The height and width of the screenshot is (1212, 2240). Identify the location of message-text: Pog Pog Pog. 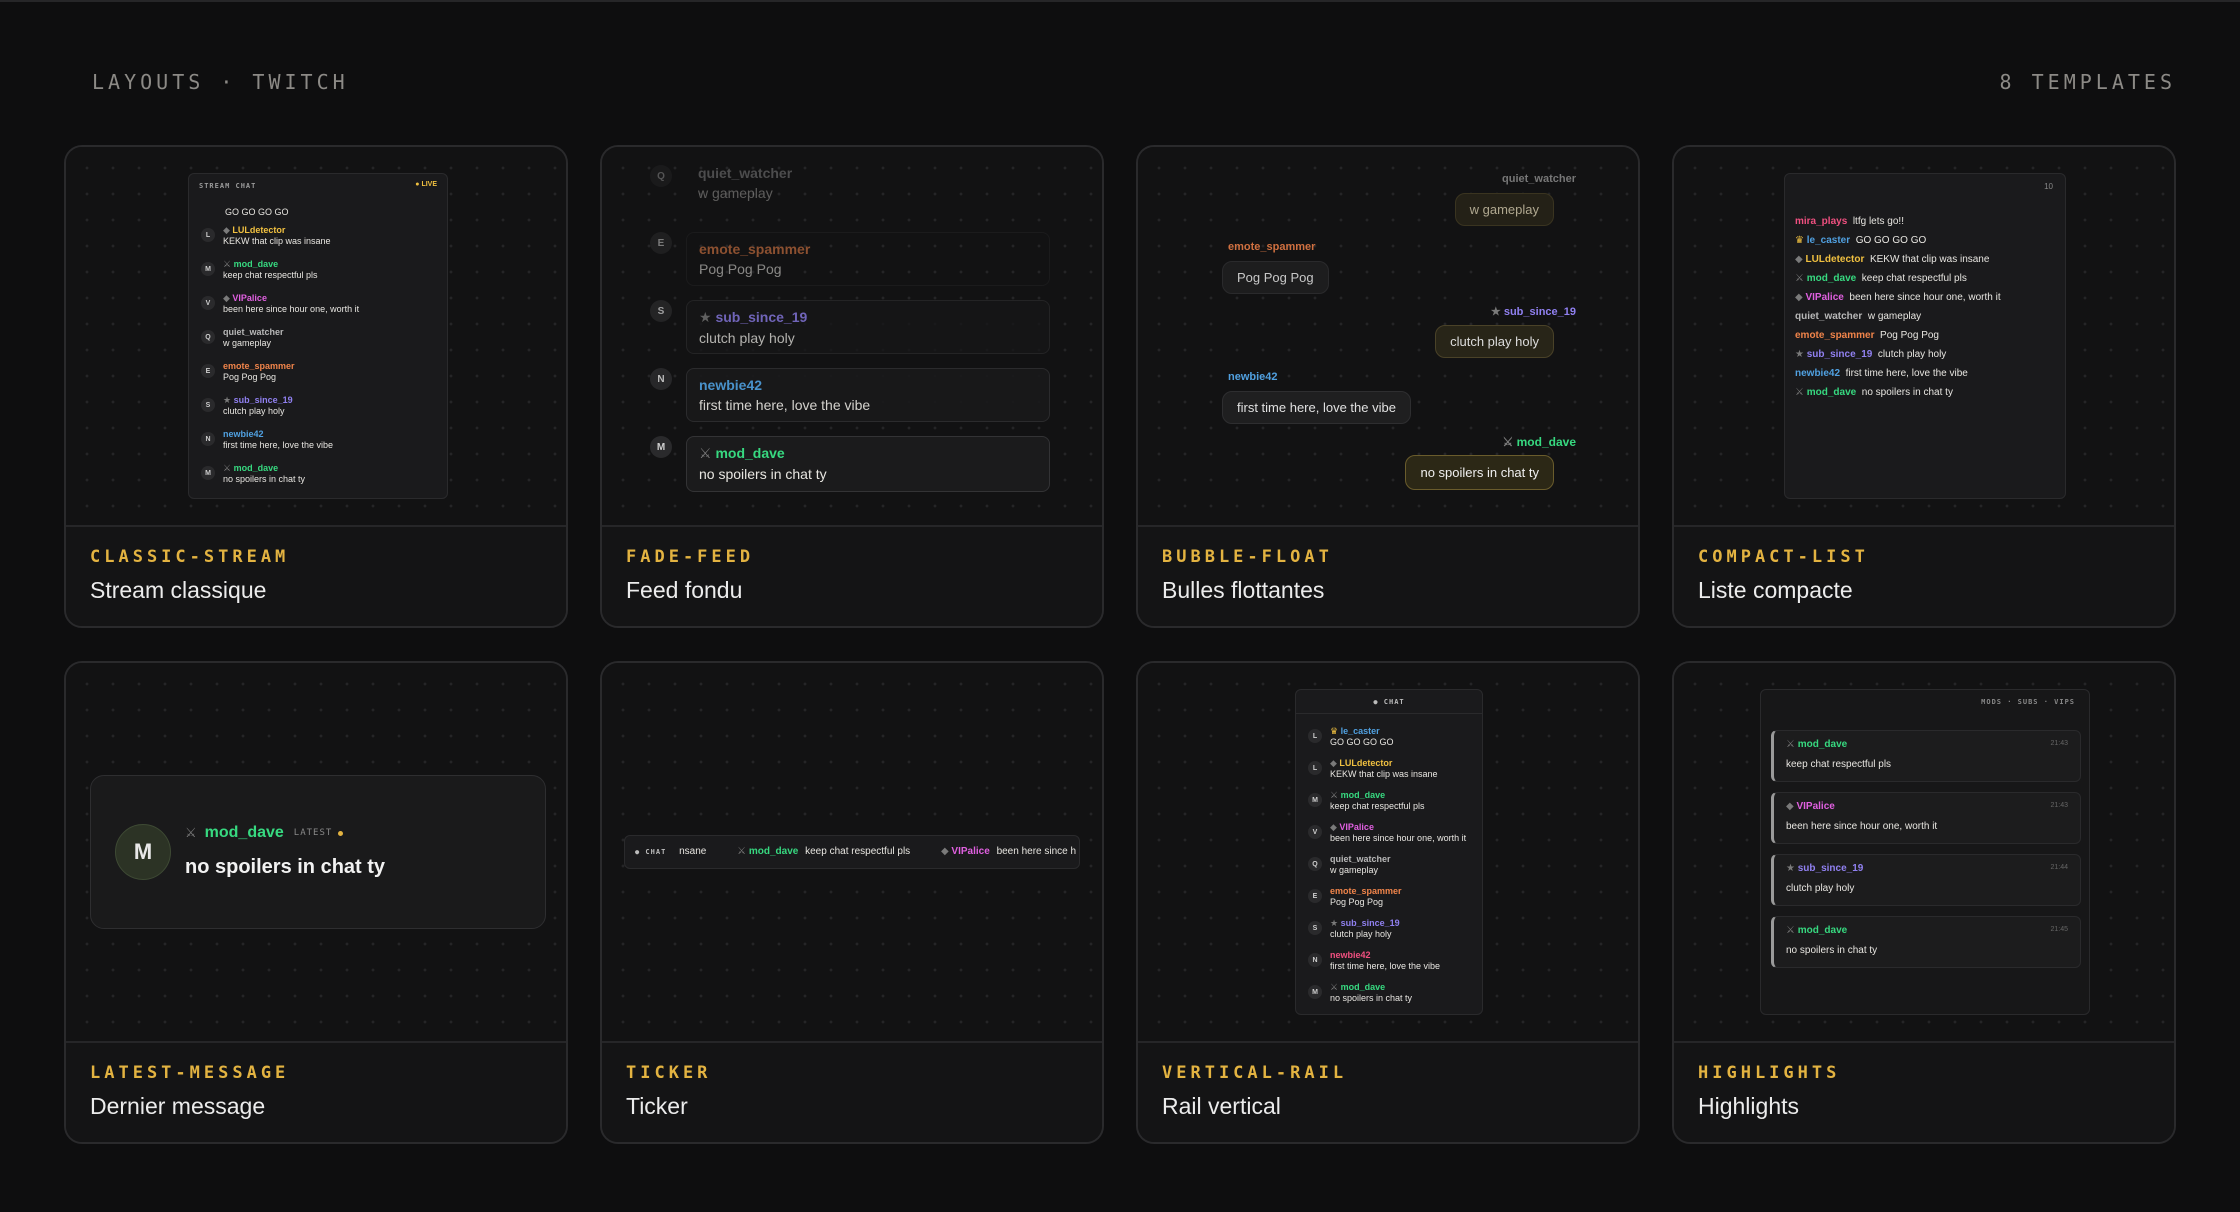
(1357, 902).